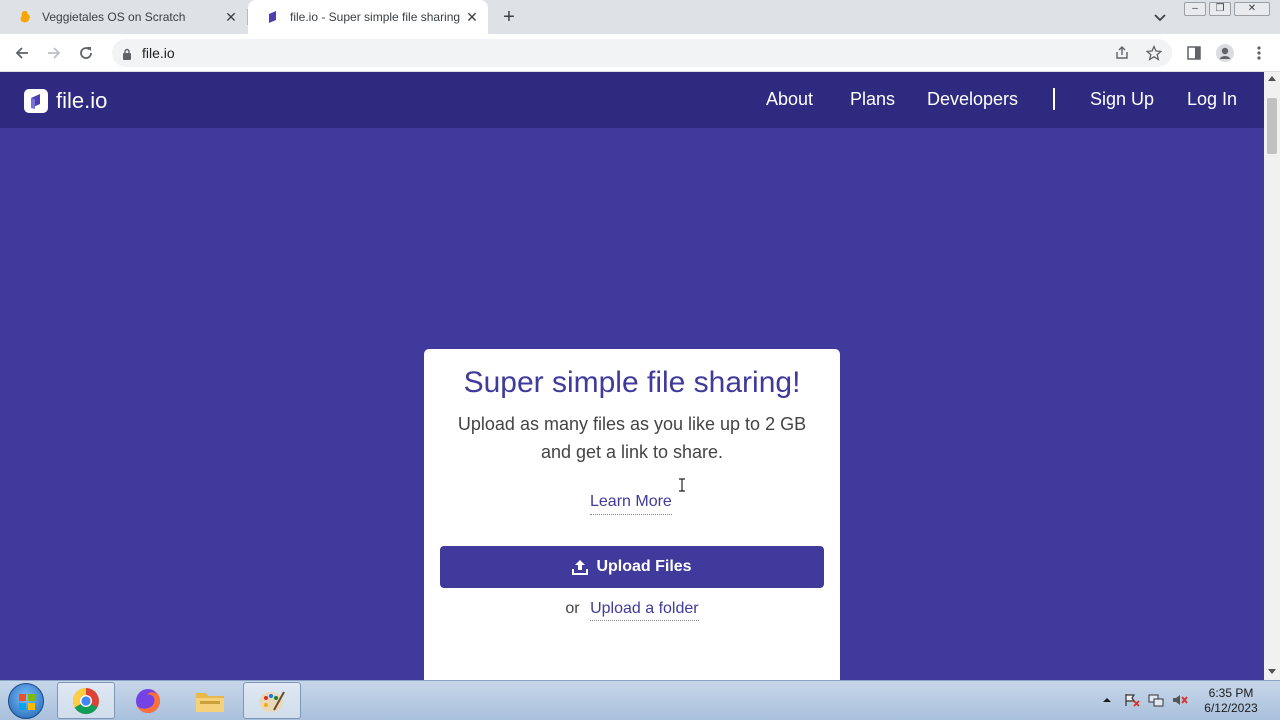  What do you see at coordinates (580, 567) in the screenshot?
I see `upload-icon` at bounding box center [580, 567].